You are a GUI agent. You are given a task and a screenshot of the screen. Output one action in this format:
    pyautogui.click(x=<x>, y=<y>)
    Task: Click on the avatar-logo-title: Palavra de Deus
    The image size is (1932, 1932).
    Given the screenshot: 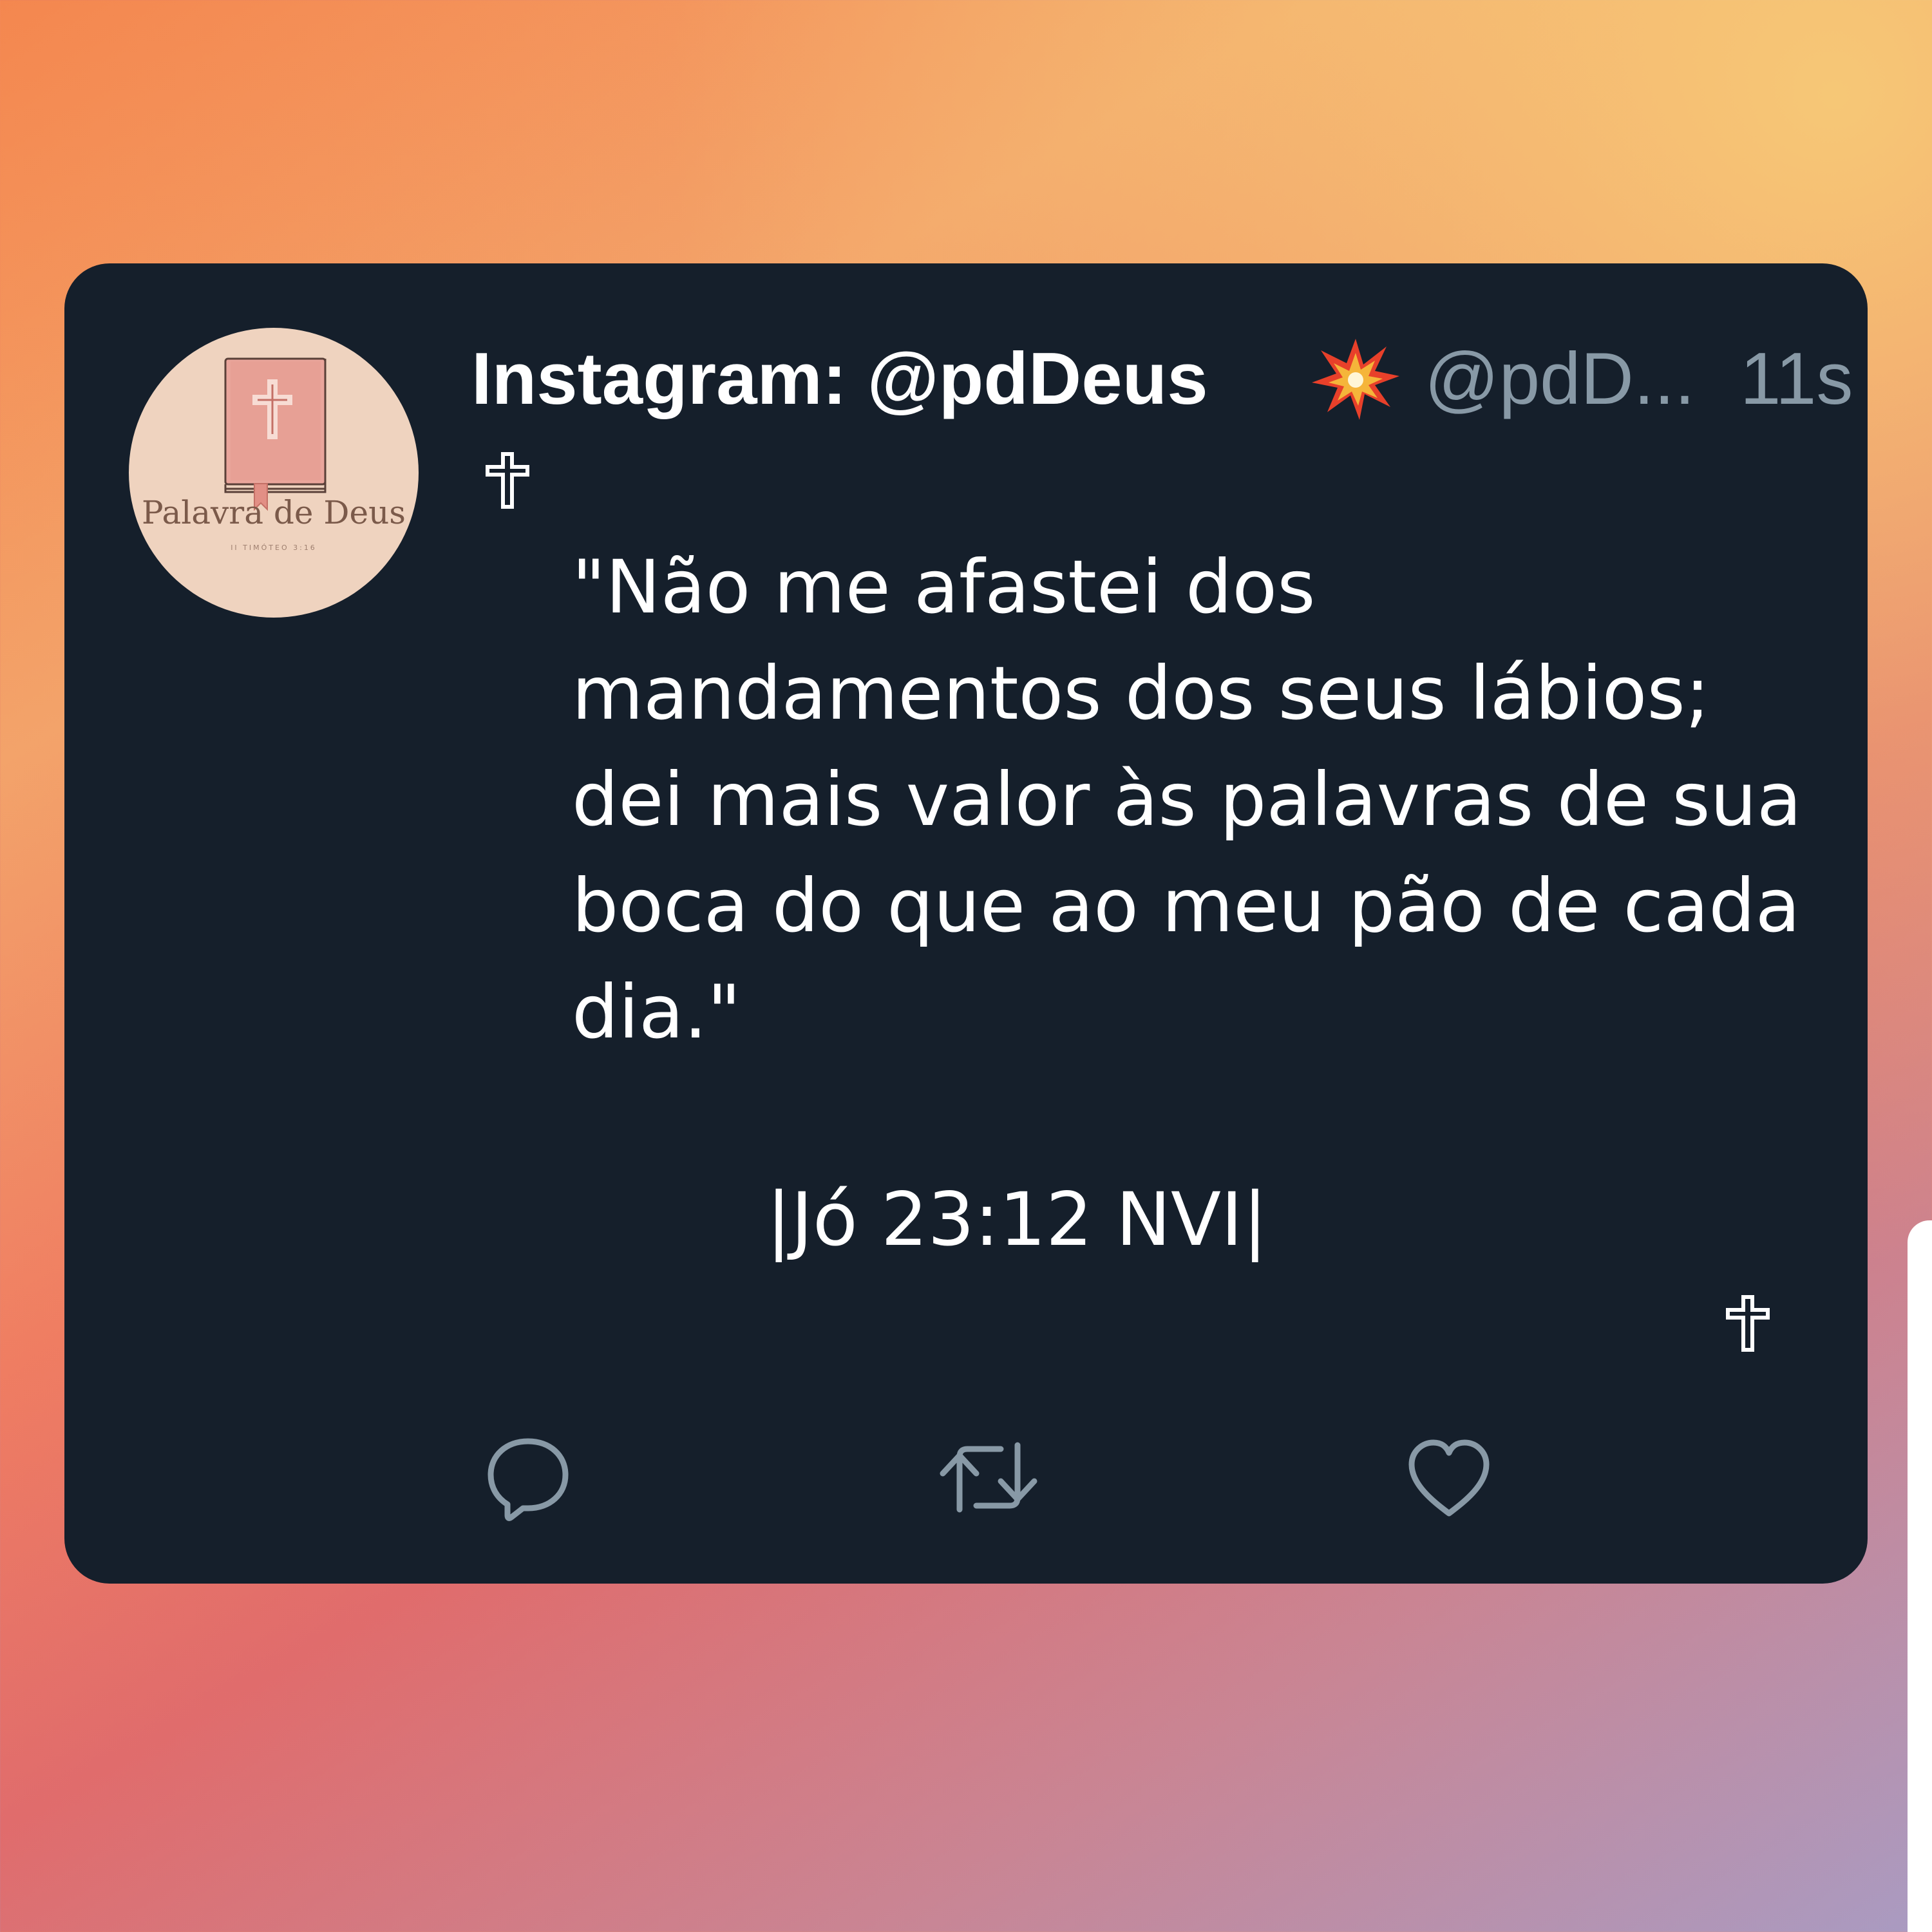 What is the action you would take?
    pyautogui.click(x=274, y=512)
    